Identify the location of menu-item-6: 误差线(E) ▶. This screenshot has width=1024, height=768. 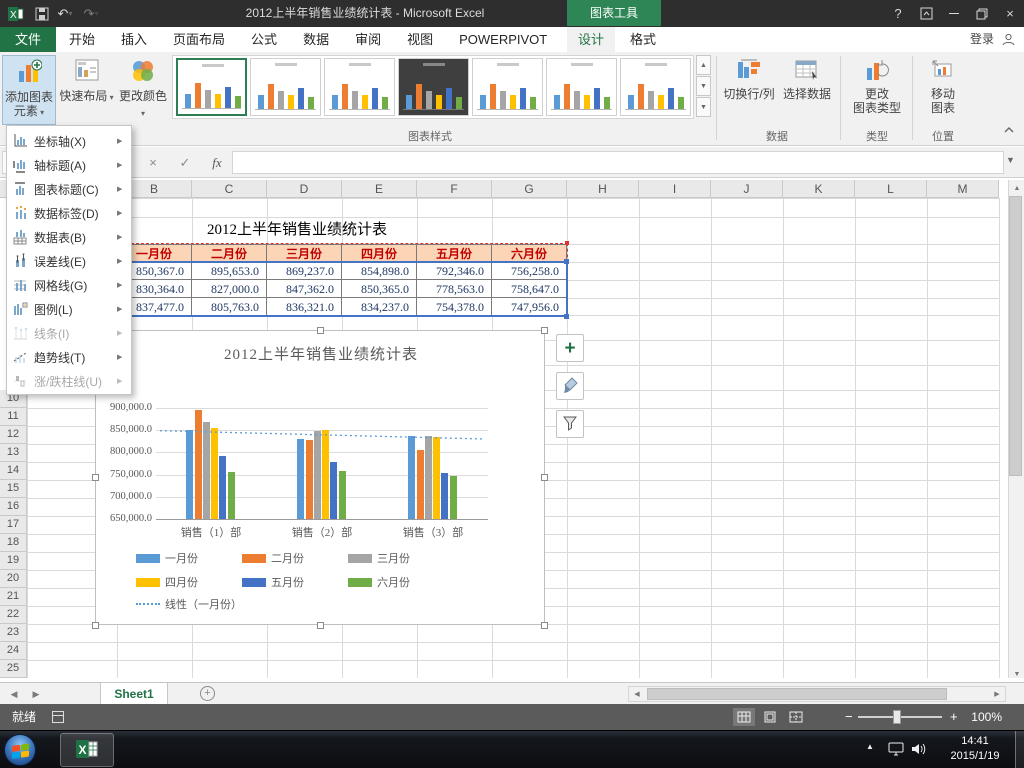
(69, 261).